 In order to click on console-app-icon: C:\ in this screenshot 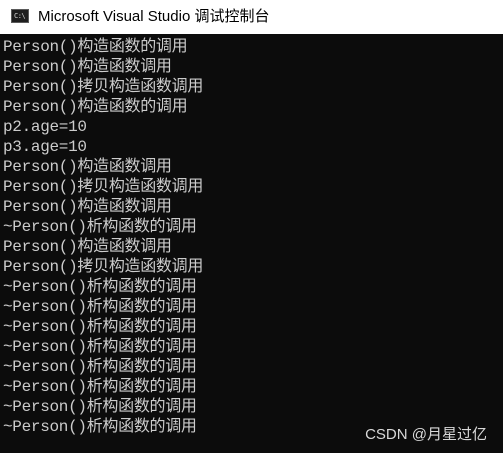, I will do `click(20, 16)`.